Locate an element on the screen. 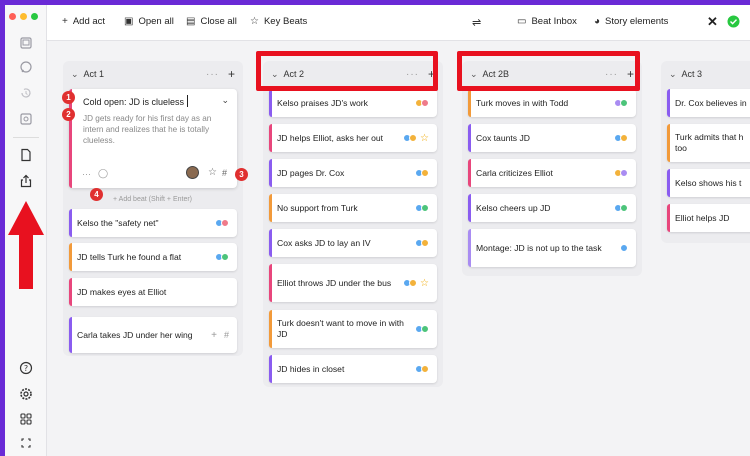 This screenshot has width=750, height=456. beat-card: Kelso cheers up JD is located at coordinates (552, 208).